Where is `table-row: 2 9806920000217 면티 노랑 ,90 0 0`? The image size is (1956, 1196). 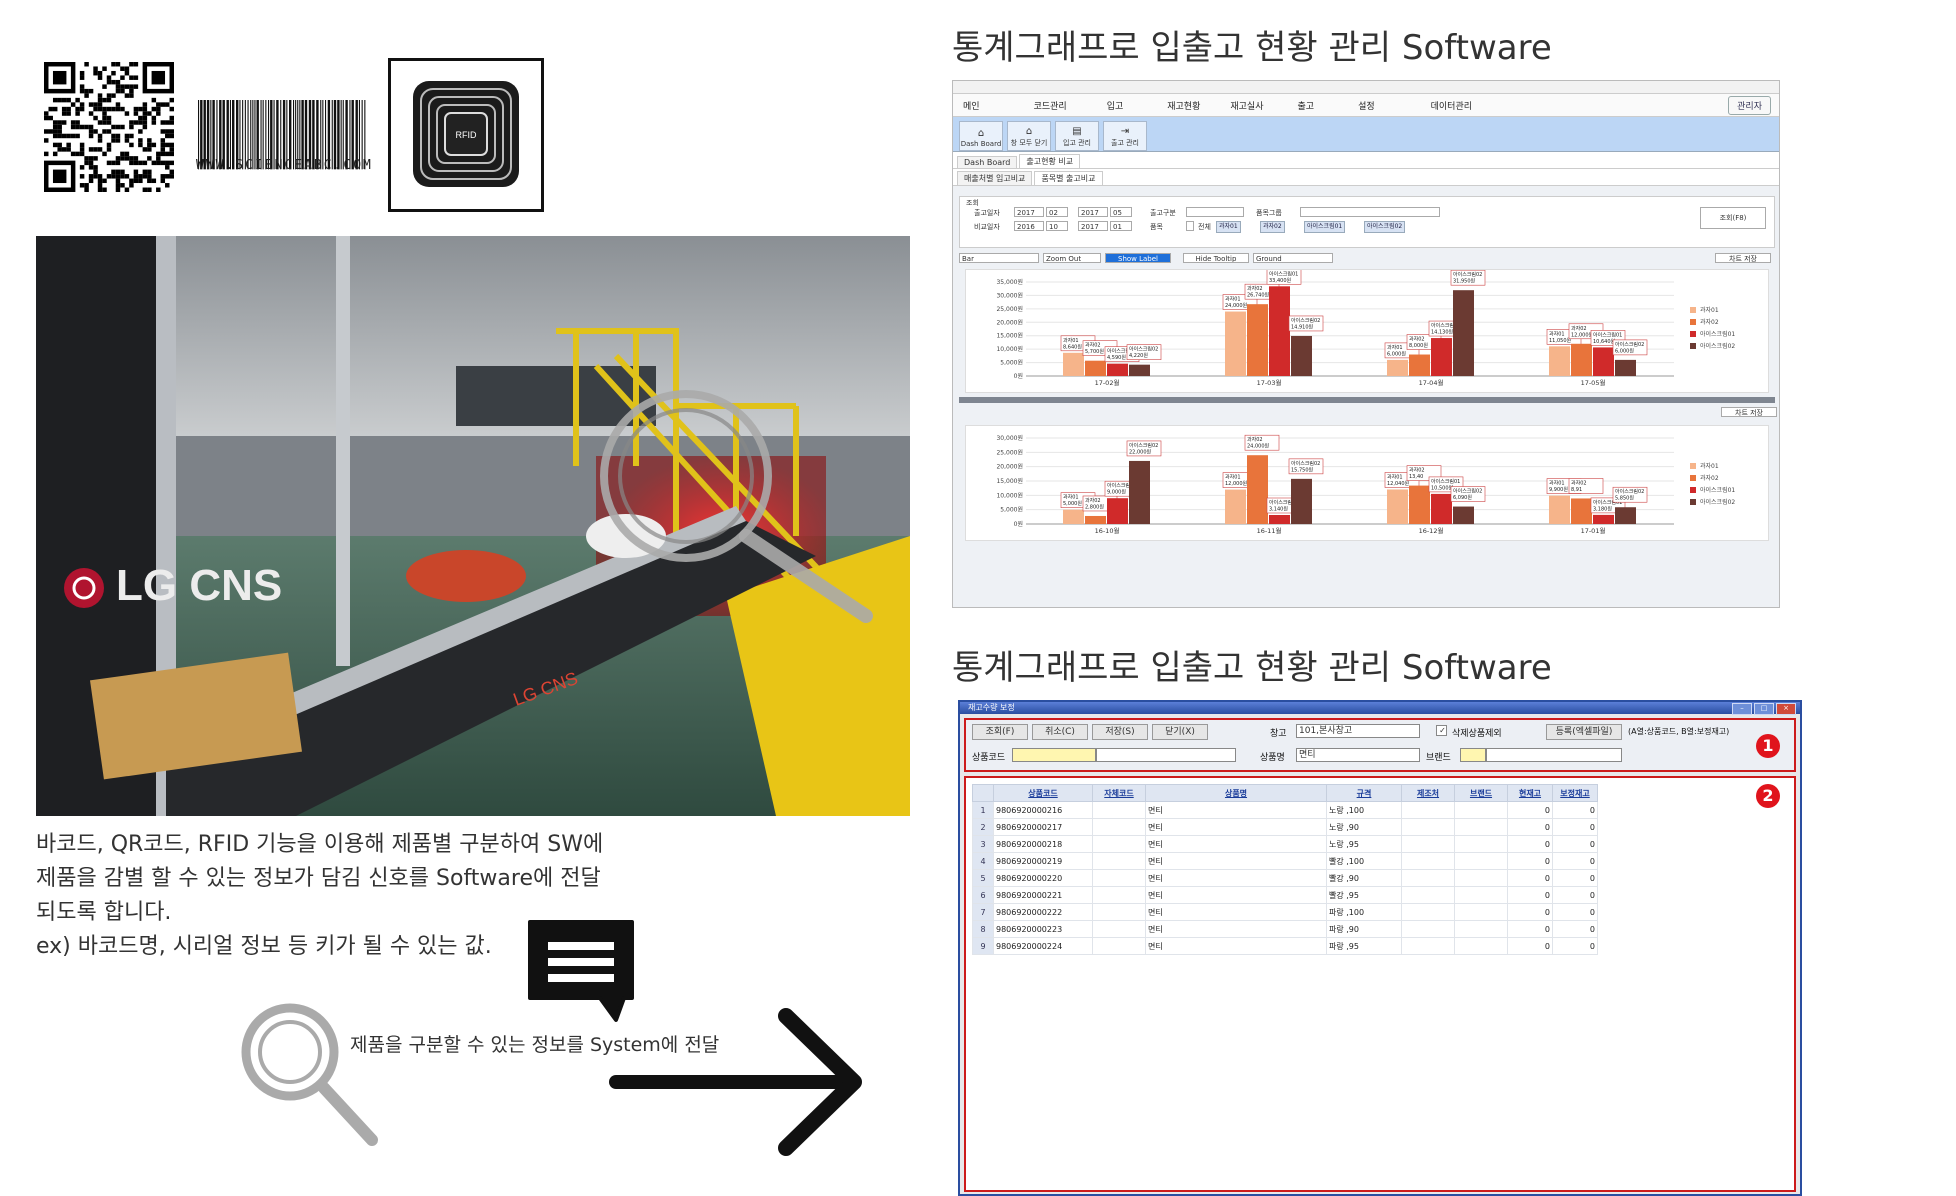
table-row: 2 9806920000217 면티 노랑 ,90 0 0 is located at coordinates (1285, 827).